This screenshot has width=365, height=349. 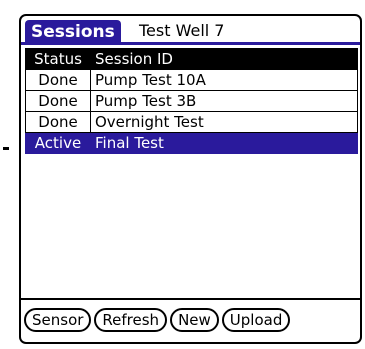 I want to click on table-row: Done Pump Test 3B, so click(x=191, y=101).